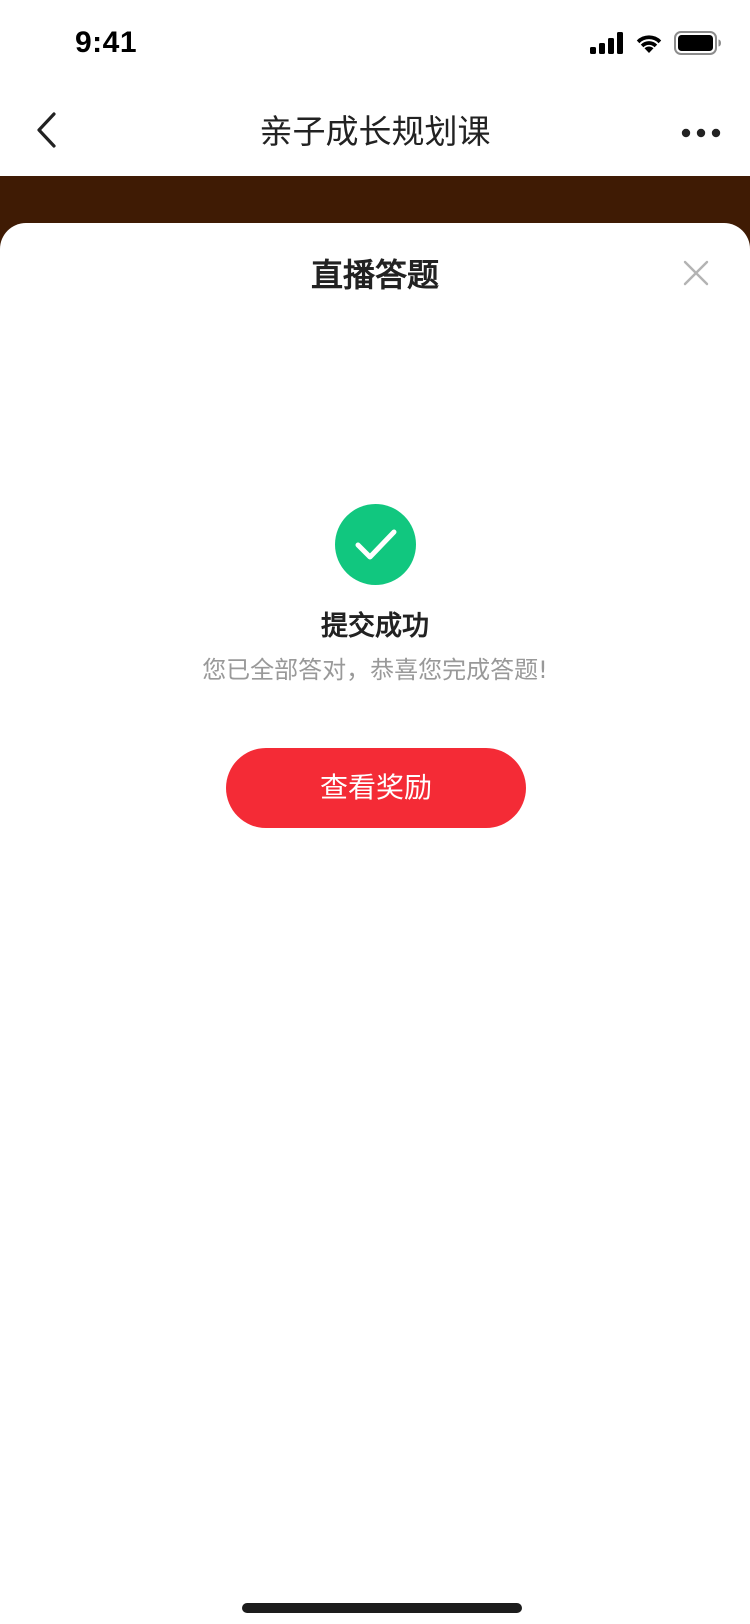 This screenshot has width=750, height=1624. I want to click on more-dots-icon, so click(701, 132).